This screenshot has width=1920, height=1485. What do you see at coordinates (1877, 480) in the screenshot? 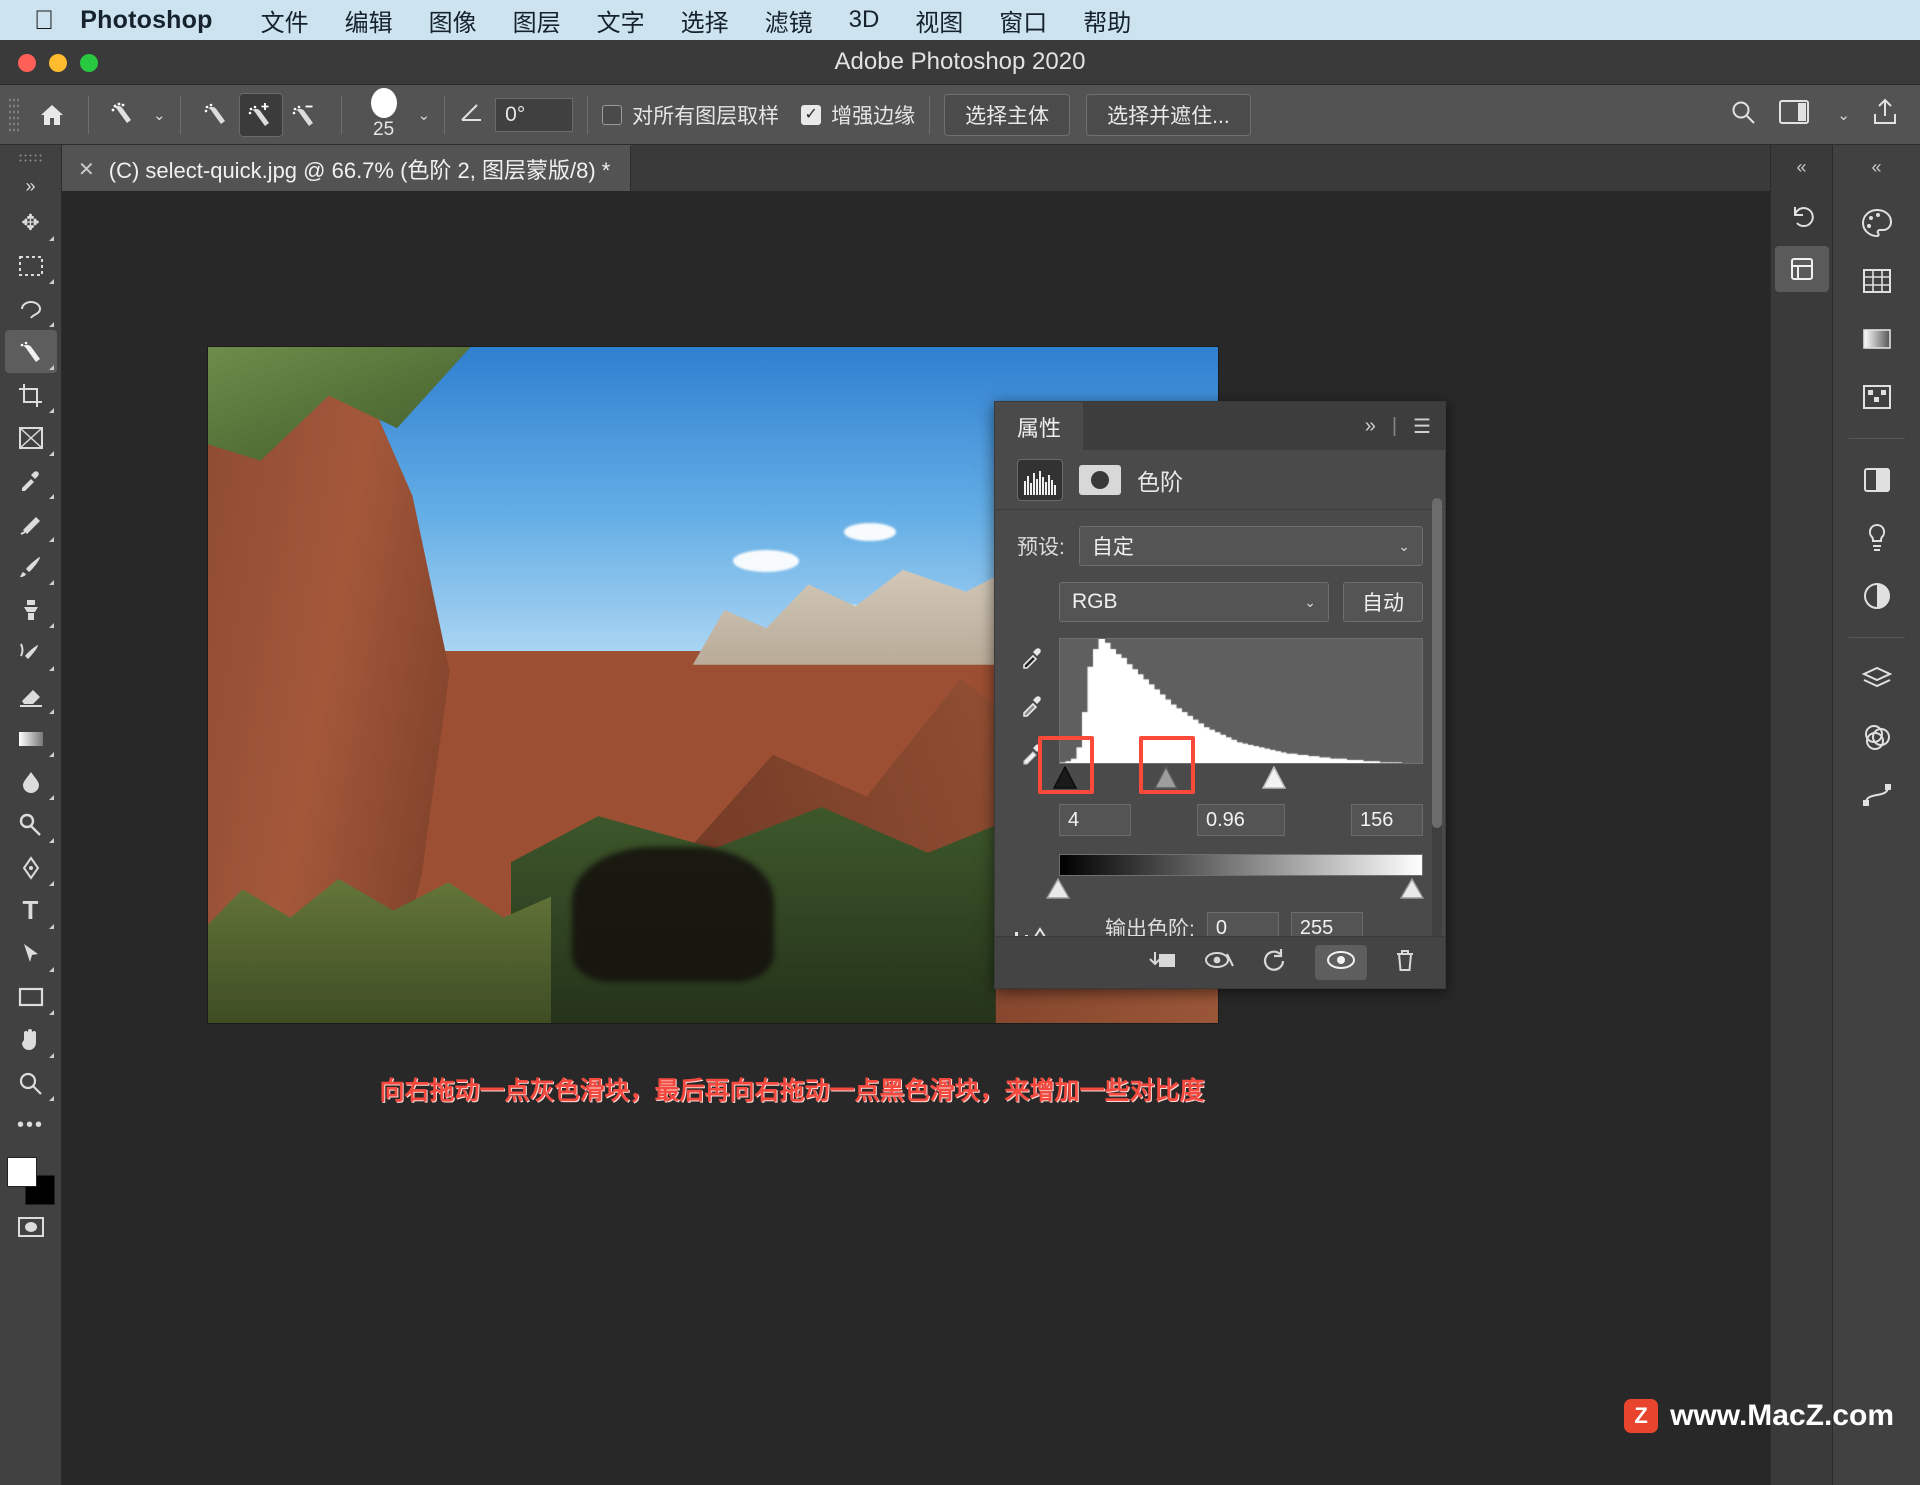
I see `adjustments-panel-icon` at bounding box center [1877, 480].